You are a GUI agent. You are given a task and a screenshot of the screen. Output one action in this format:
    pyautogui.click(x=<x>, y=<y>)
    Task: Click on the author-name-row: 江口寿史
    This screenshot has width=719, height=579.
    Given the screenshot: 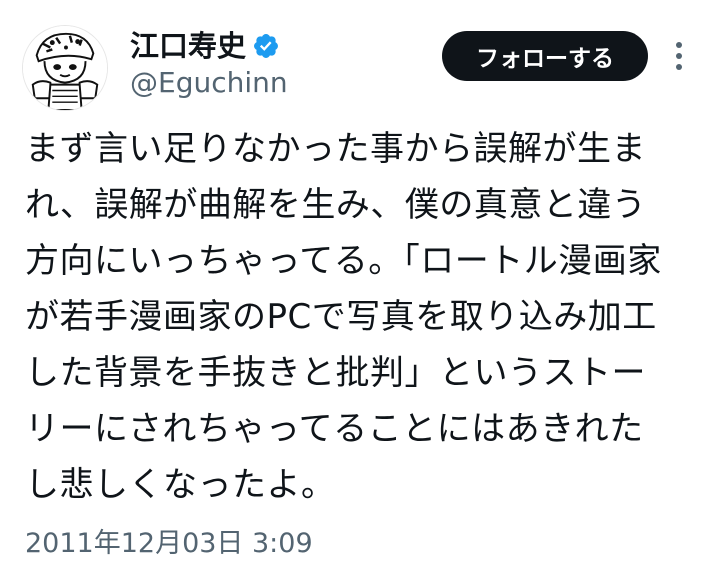 What is the action you would take?
    pyautogui.click(x=205, y=46)
    